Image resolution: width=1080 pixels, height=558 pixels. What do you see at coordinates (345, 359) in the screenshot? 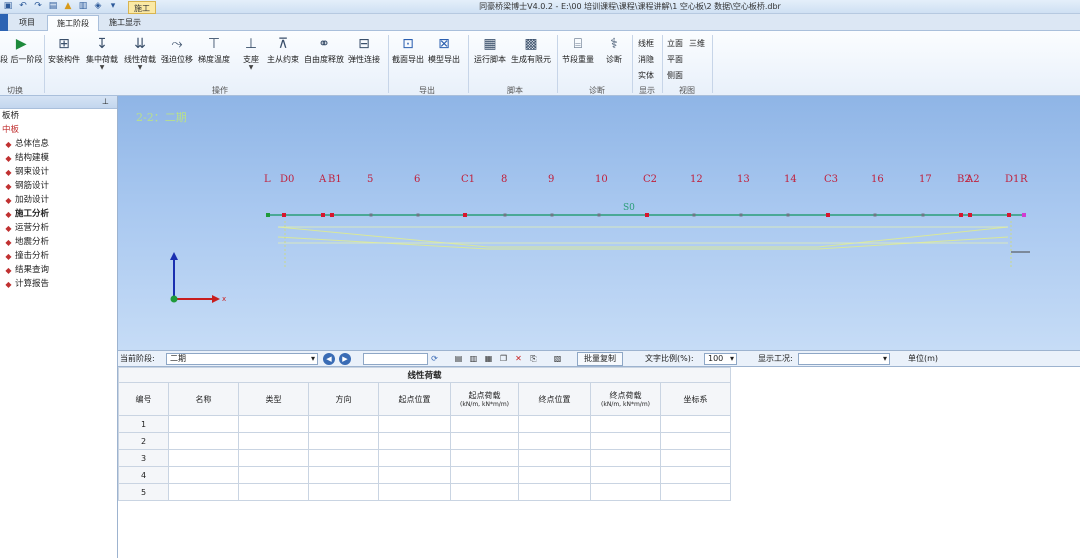
I see `next-stage-icon: ▶` at bounding box center [345, 359].